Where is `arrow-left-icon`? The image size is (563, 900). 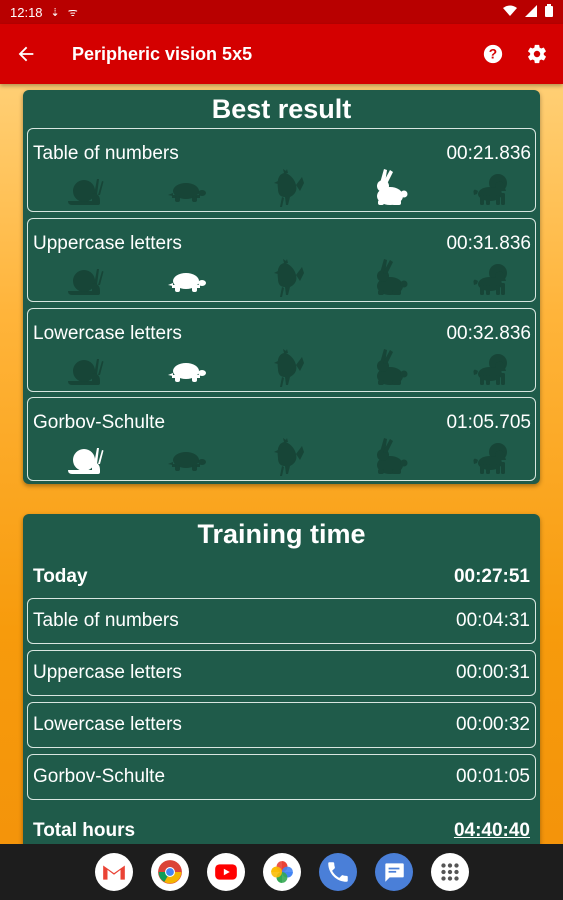
arrow-left-icon is located at coordinates (26, 54).